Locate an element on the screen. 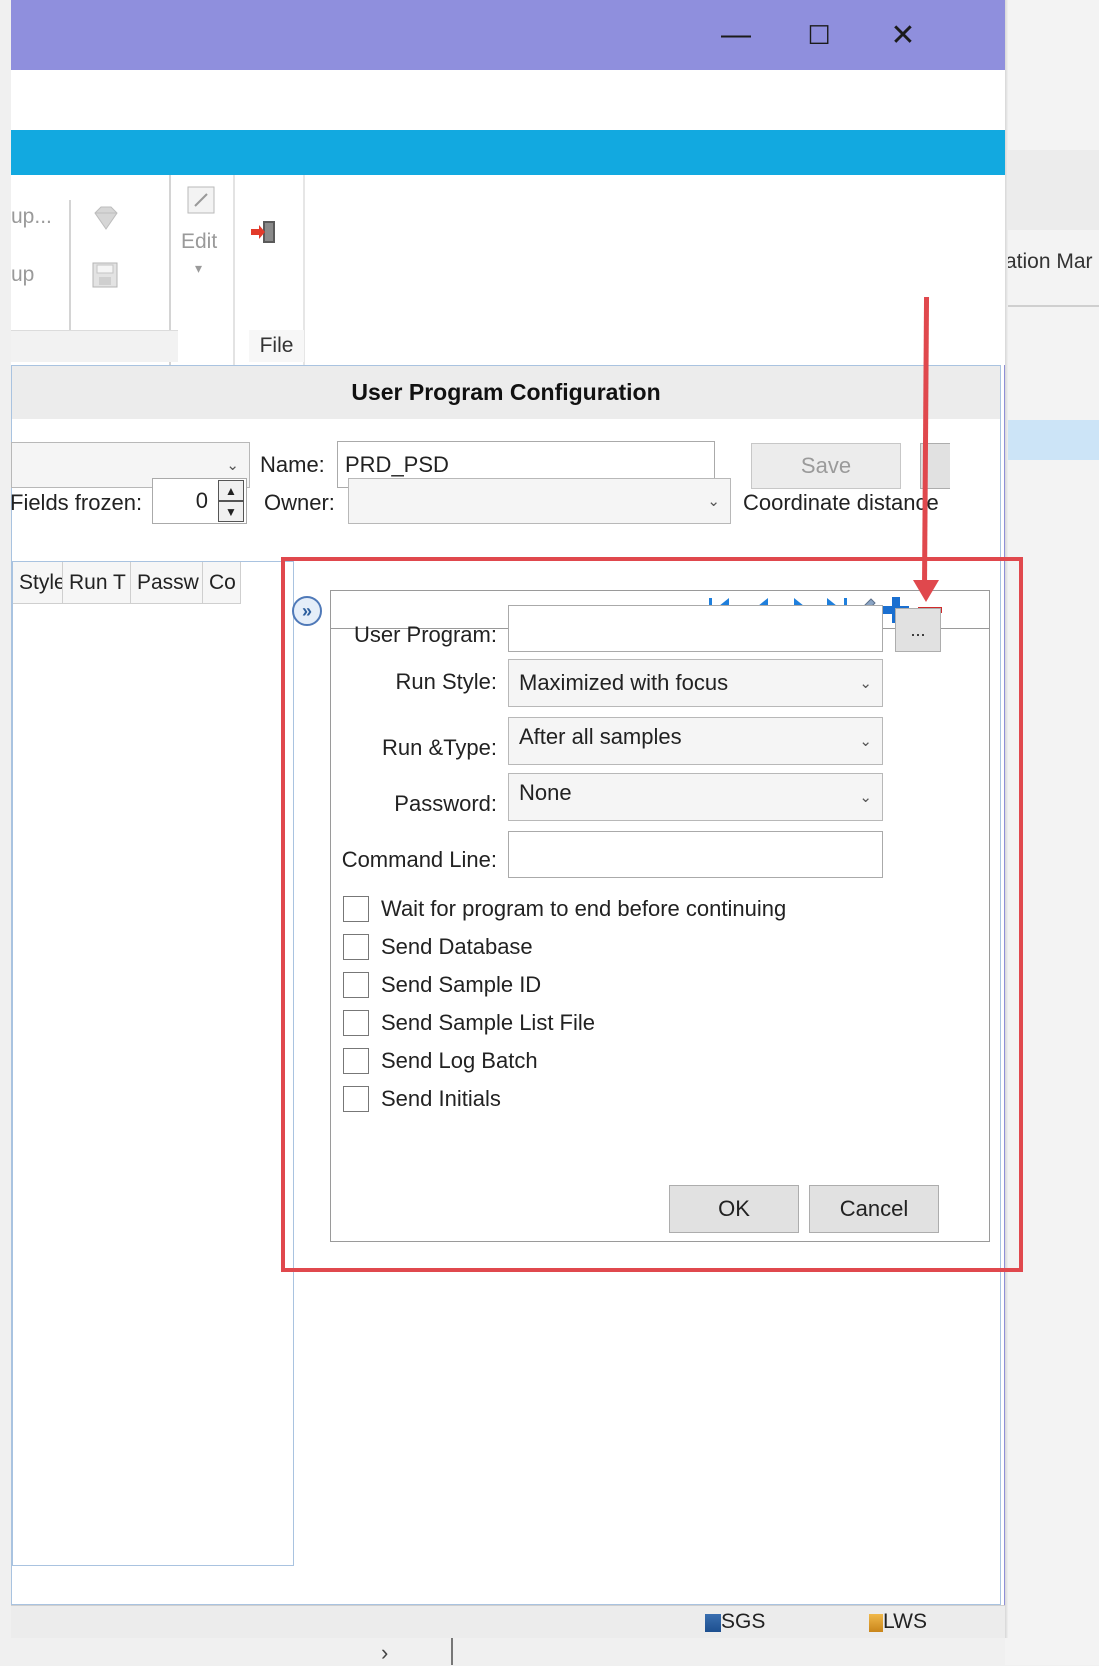 The height and width of the screenshot is (1666, 1099). scroll-right-icon: › is located at coordinates (384, 1653).